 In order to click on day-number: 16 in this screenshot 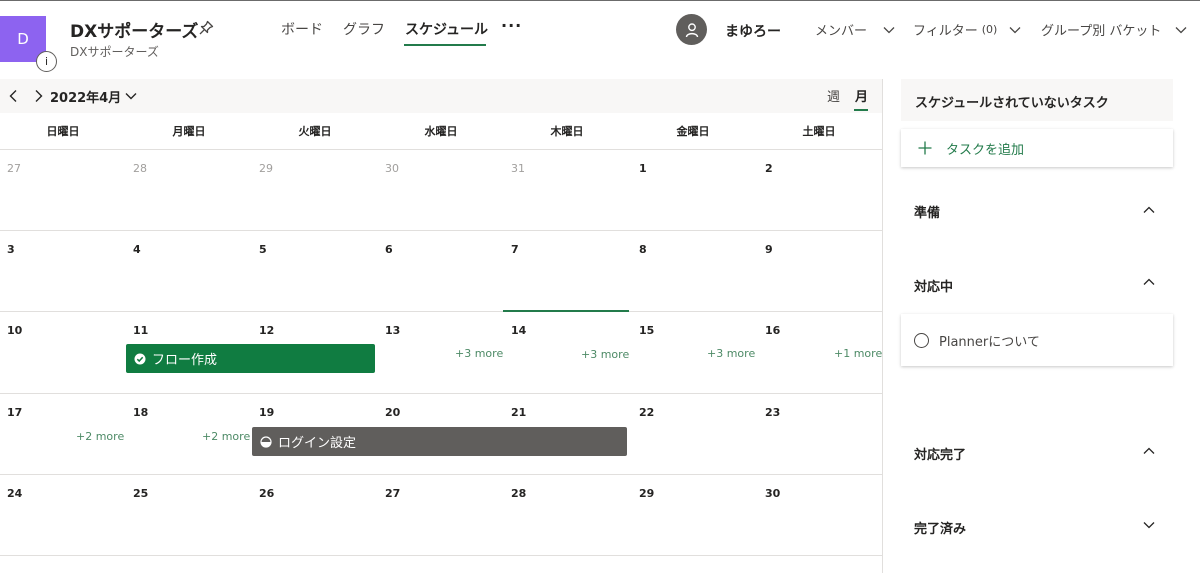, I will do `click(772, 330)`.